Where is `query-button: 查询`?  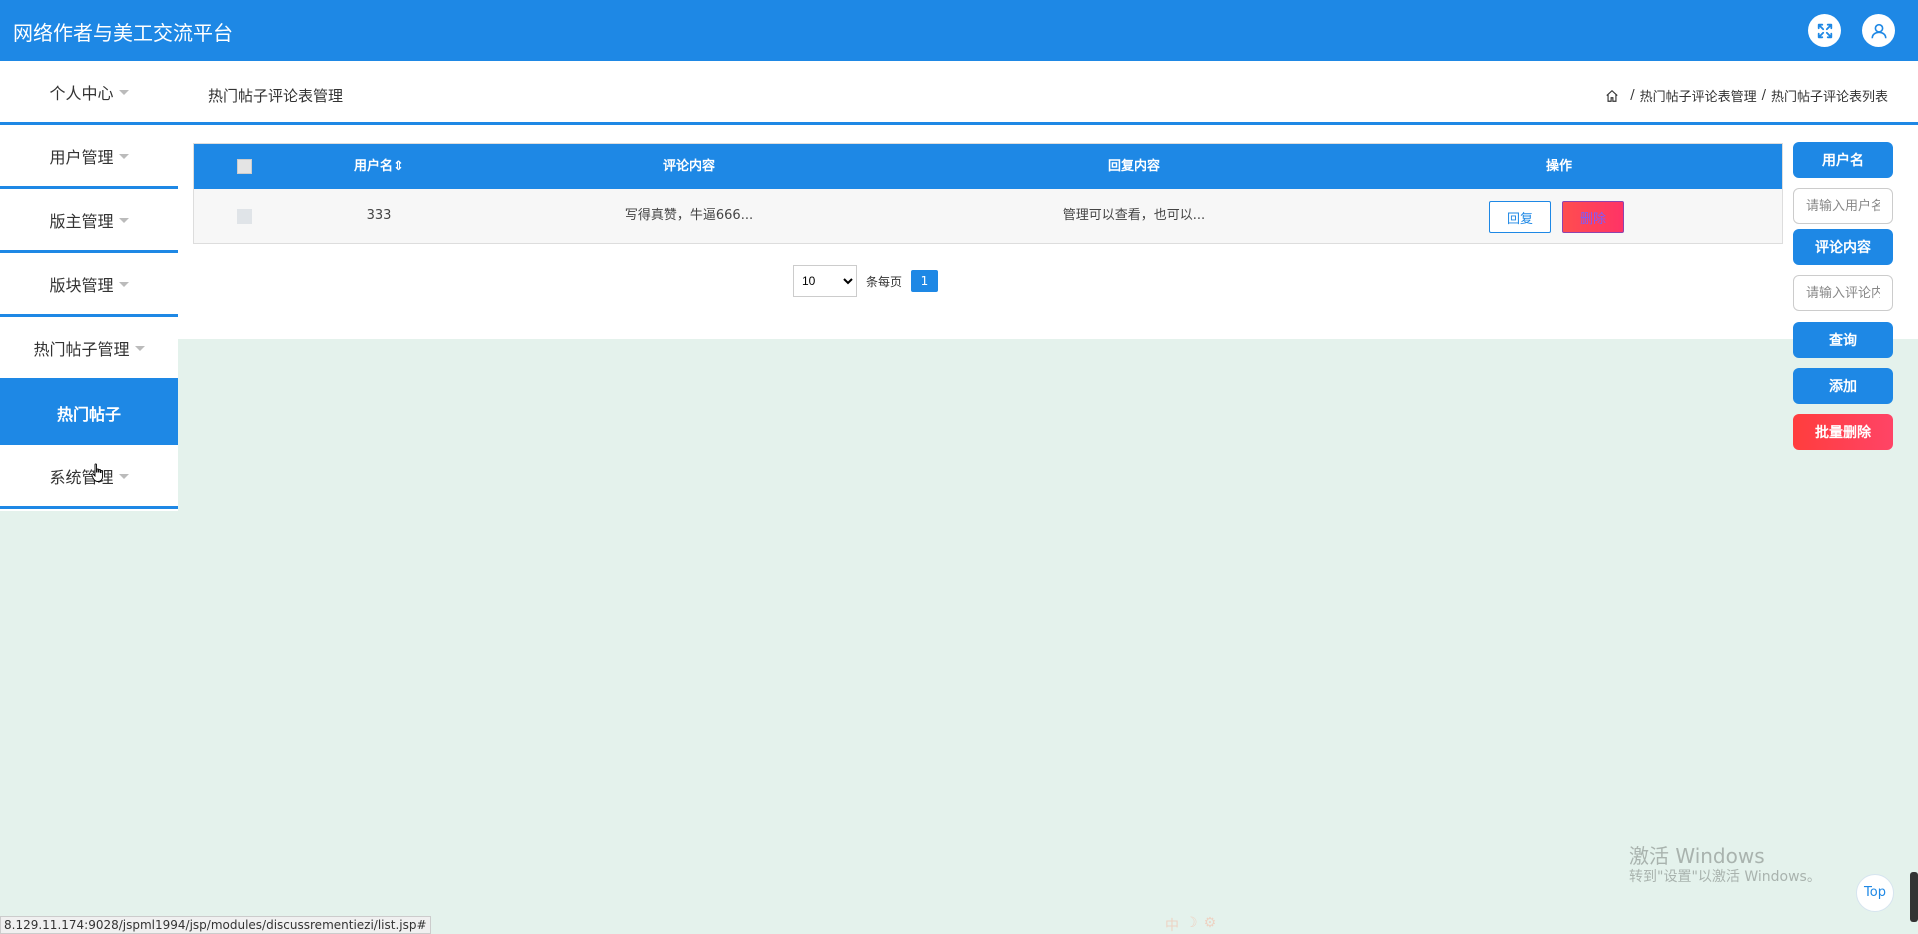
query-button: 查询 is located at coordinates (1843, 340).